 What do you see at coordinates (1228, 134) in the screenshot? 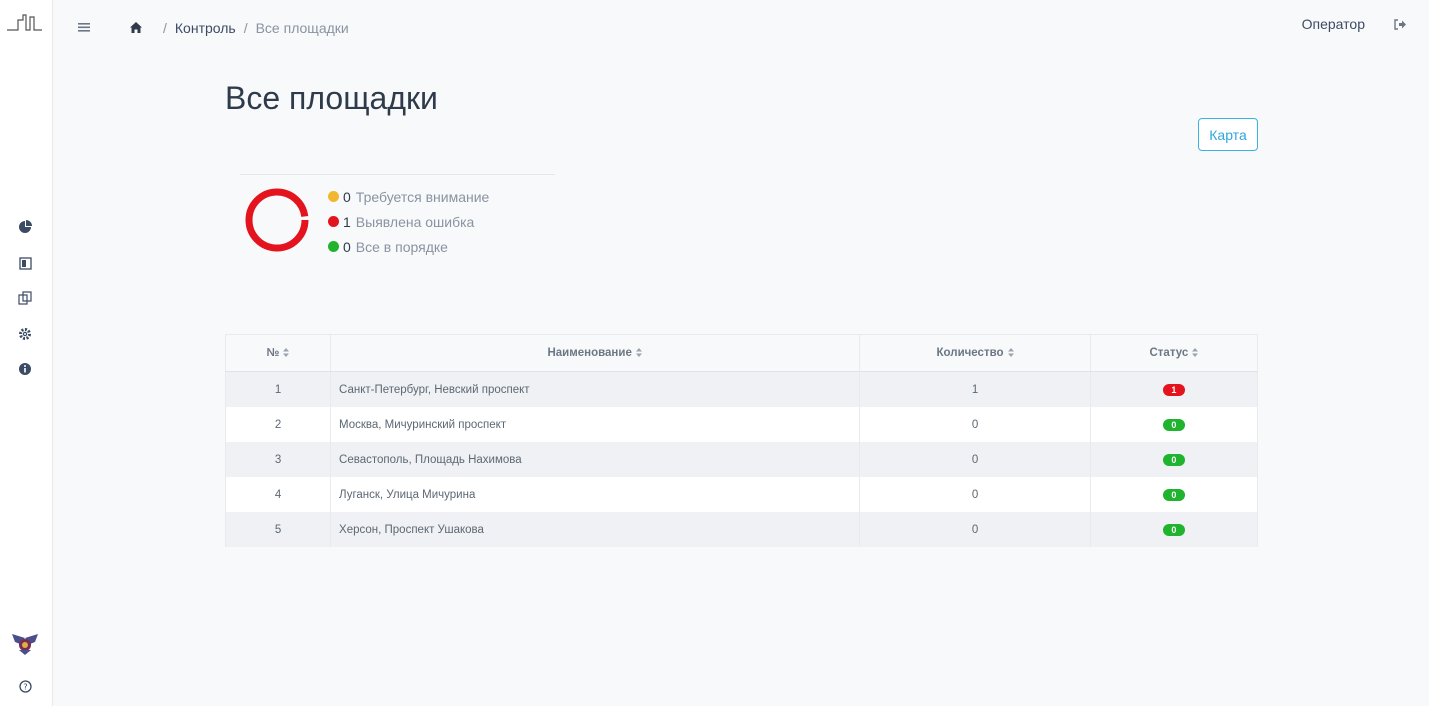
I see `map-button: Карта` at bounding box center [1228, 134].